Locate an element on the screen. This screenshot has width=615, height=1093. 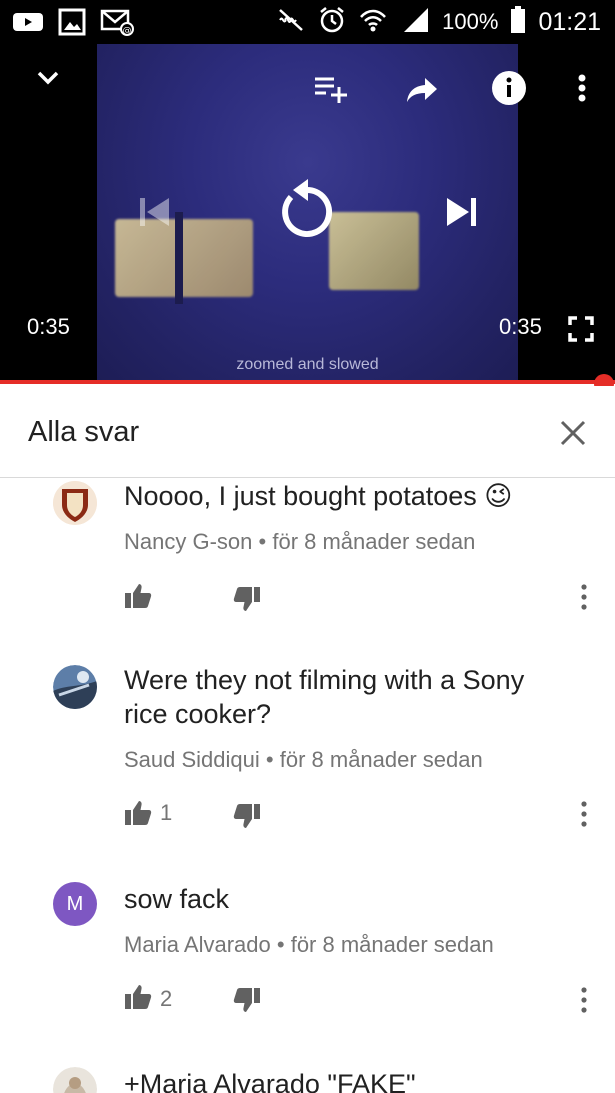
next-icon is located at coordinates (462, 212).